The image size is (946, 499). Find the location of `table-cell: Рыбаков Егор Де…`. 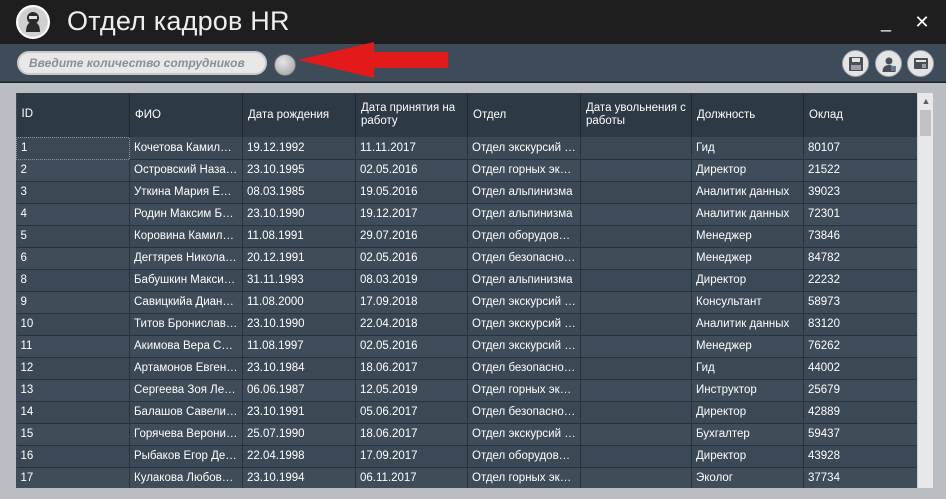

table-cell: Рыбаков Егор Де… is located at coordinates (186, 456).